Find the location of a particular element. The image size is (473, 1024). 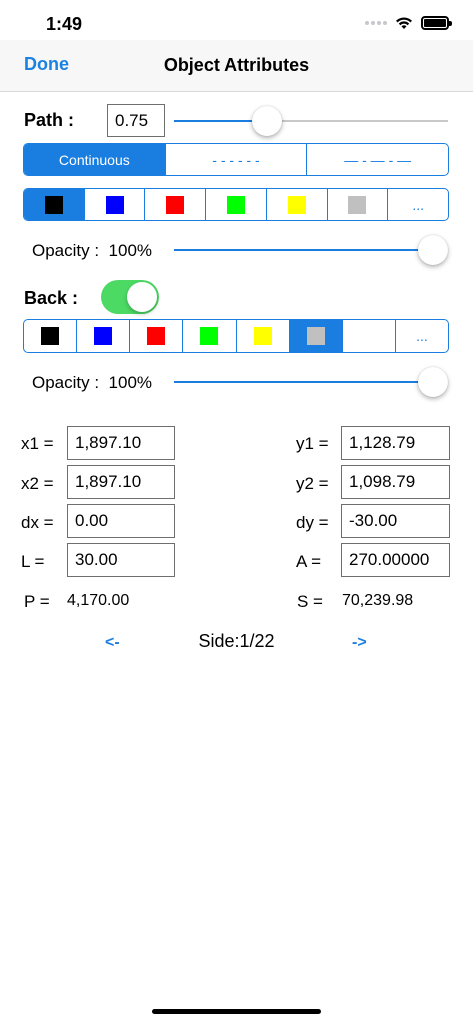

x2-field: 1,897.10 is located at coordinates (121, 482).